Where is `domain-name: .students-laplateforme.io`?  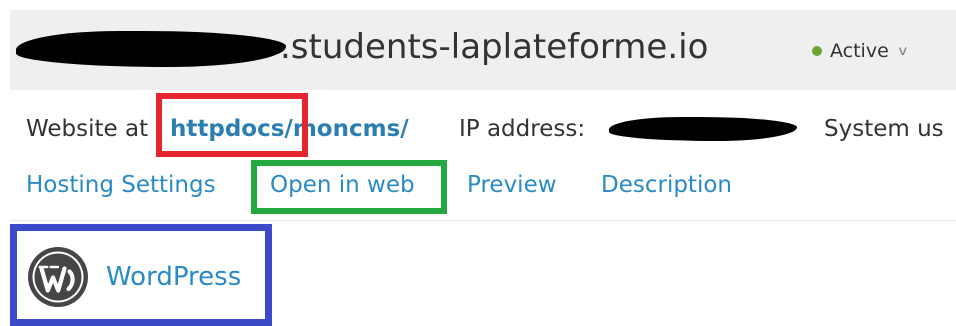 domain-name: .students-laplateforme.io is located at coordinates (494, 47).